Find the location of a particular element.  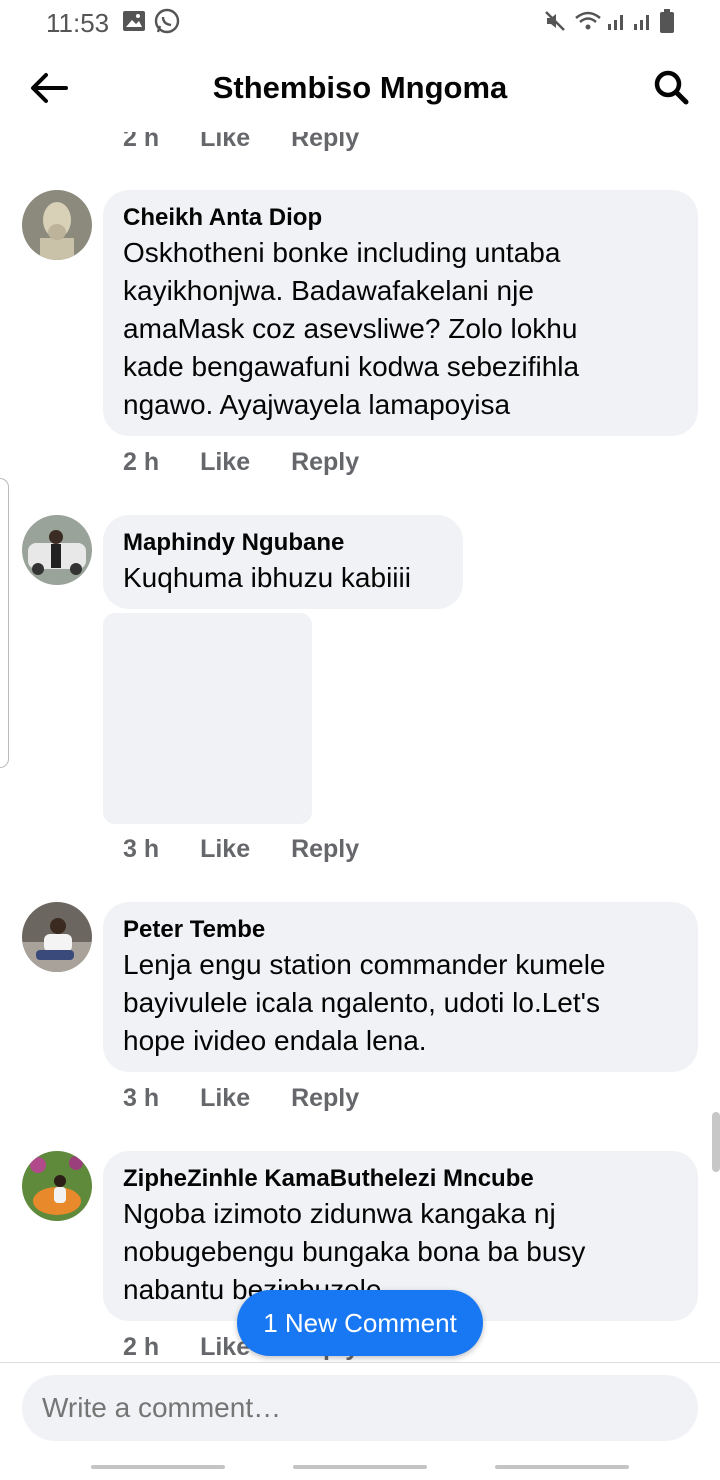

comment-author: Maphindy Ngubane is located at coordinates (283, 543).